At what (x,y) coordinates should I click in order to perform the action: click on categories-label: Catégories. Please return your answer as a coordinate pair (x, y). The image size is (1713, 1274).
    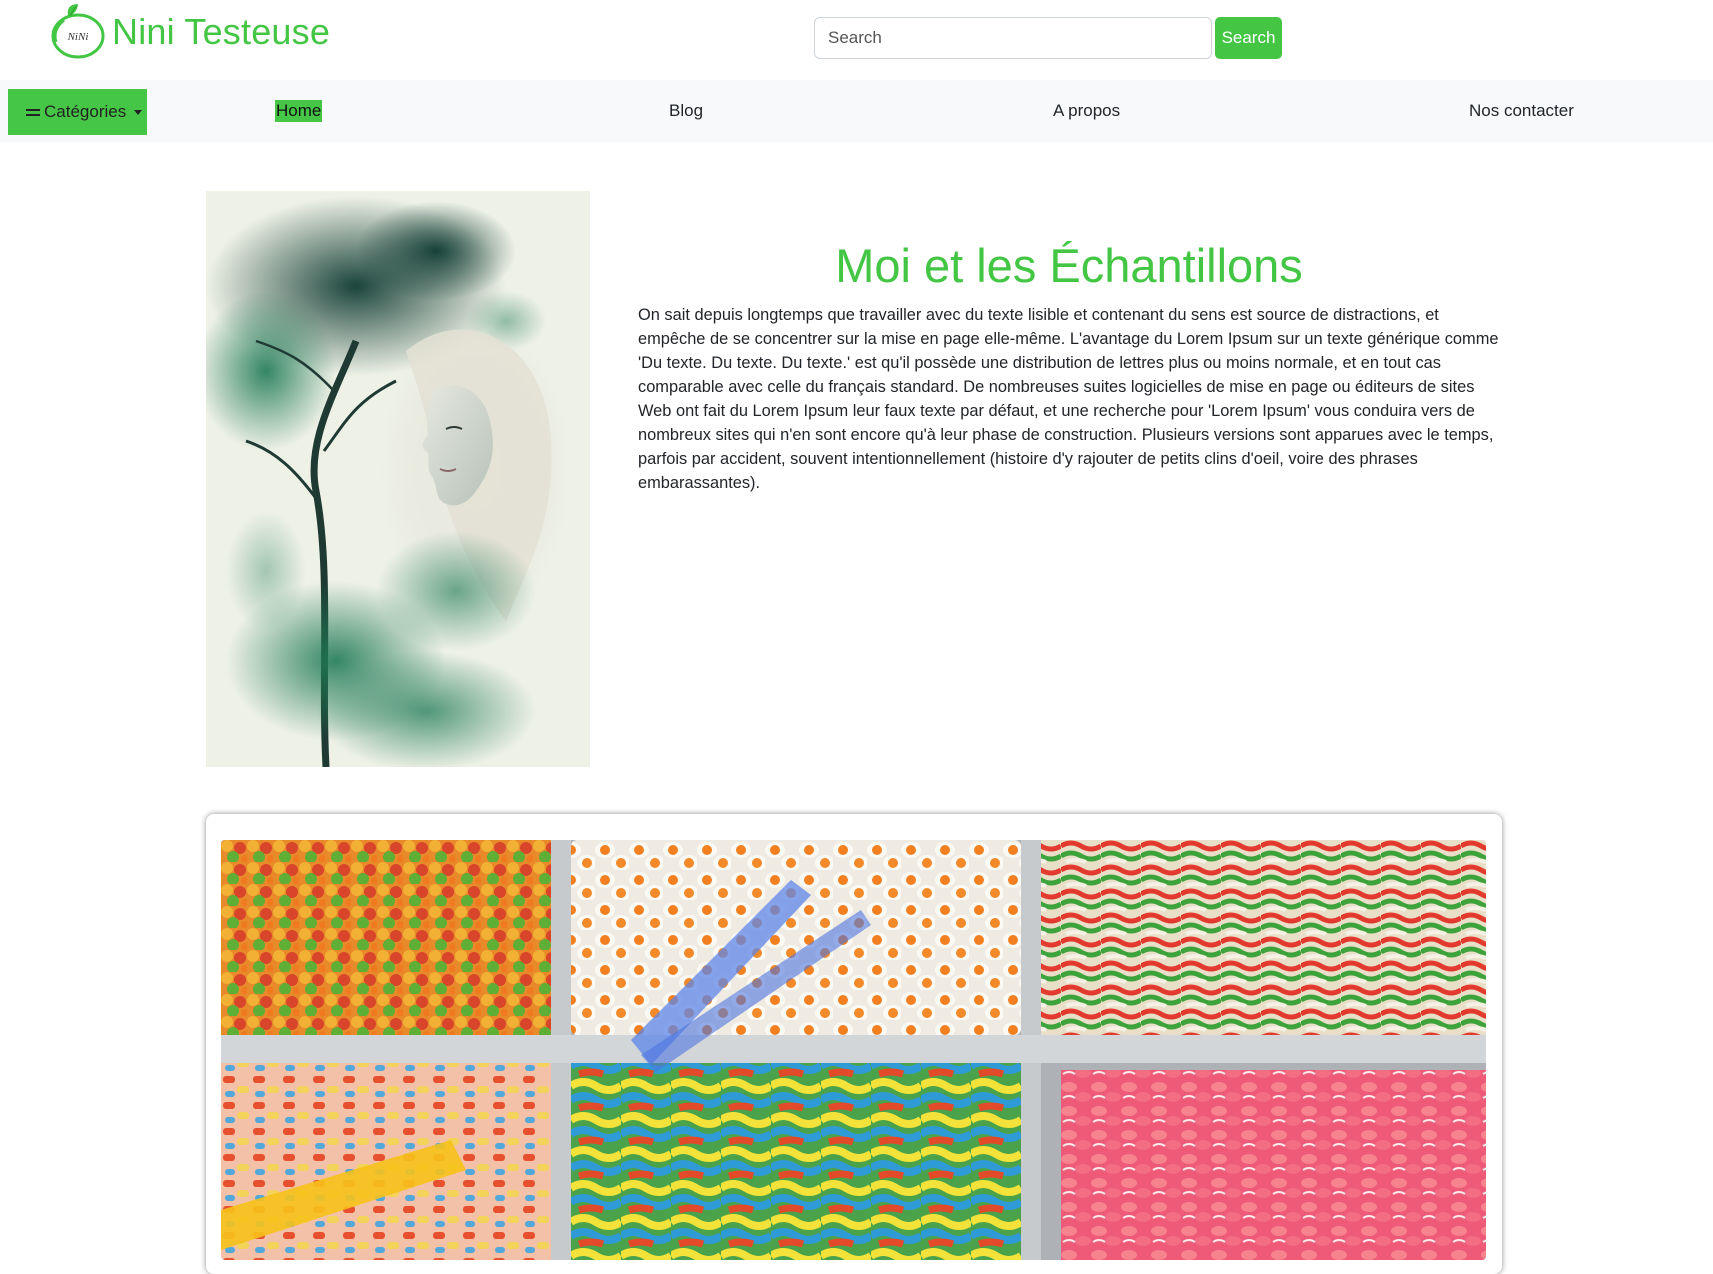
    Looking at the image, I should click on (85, 111).